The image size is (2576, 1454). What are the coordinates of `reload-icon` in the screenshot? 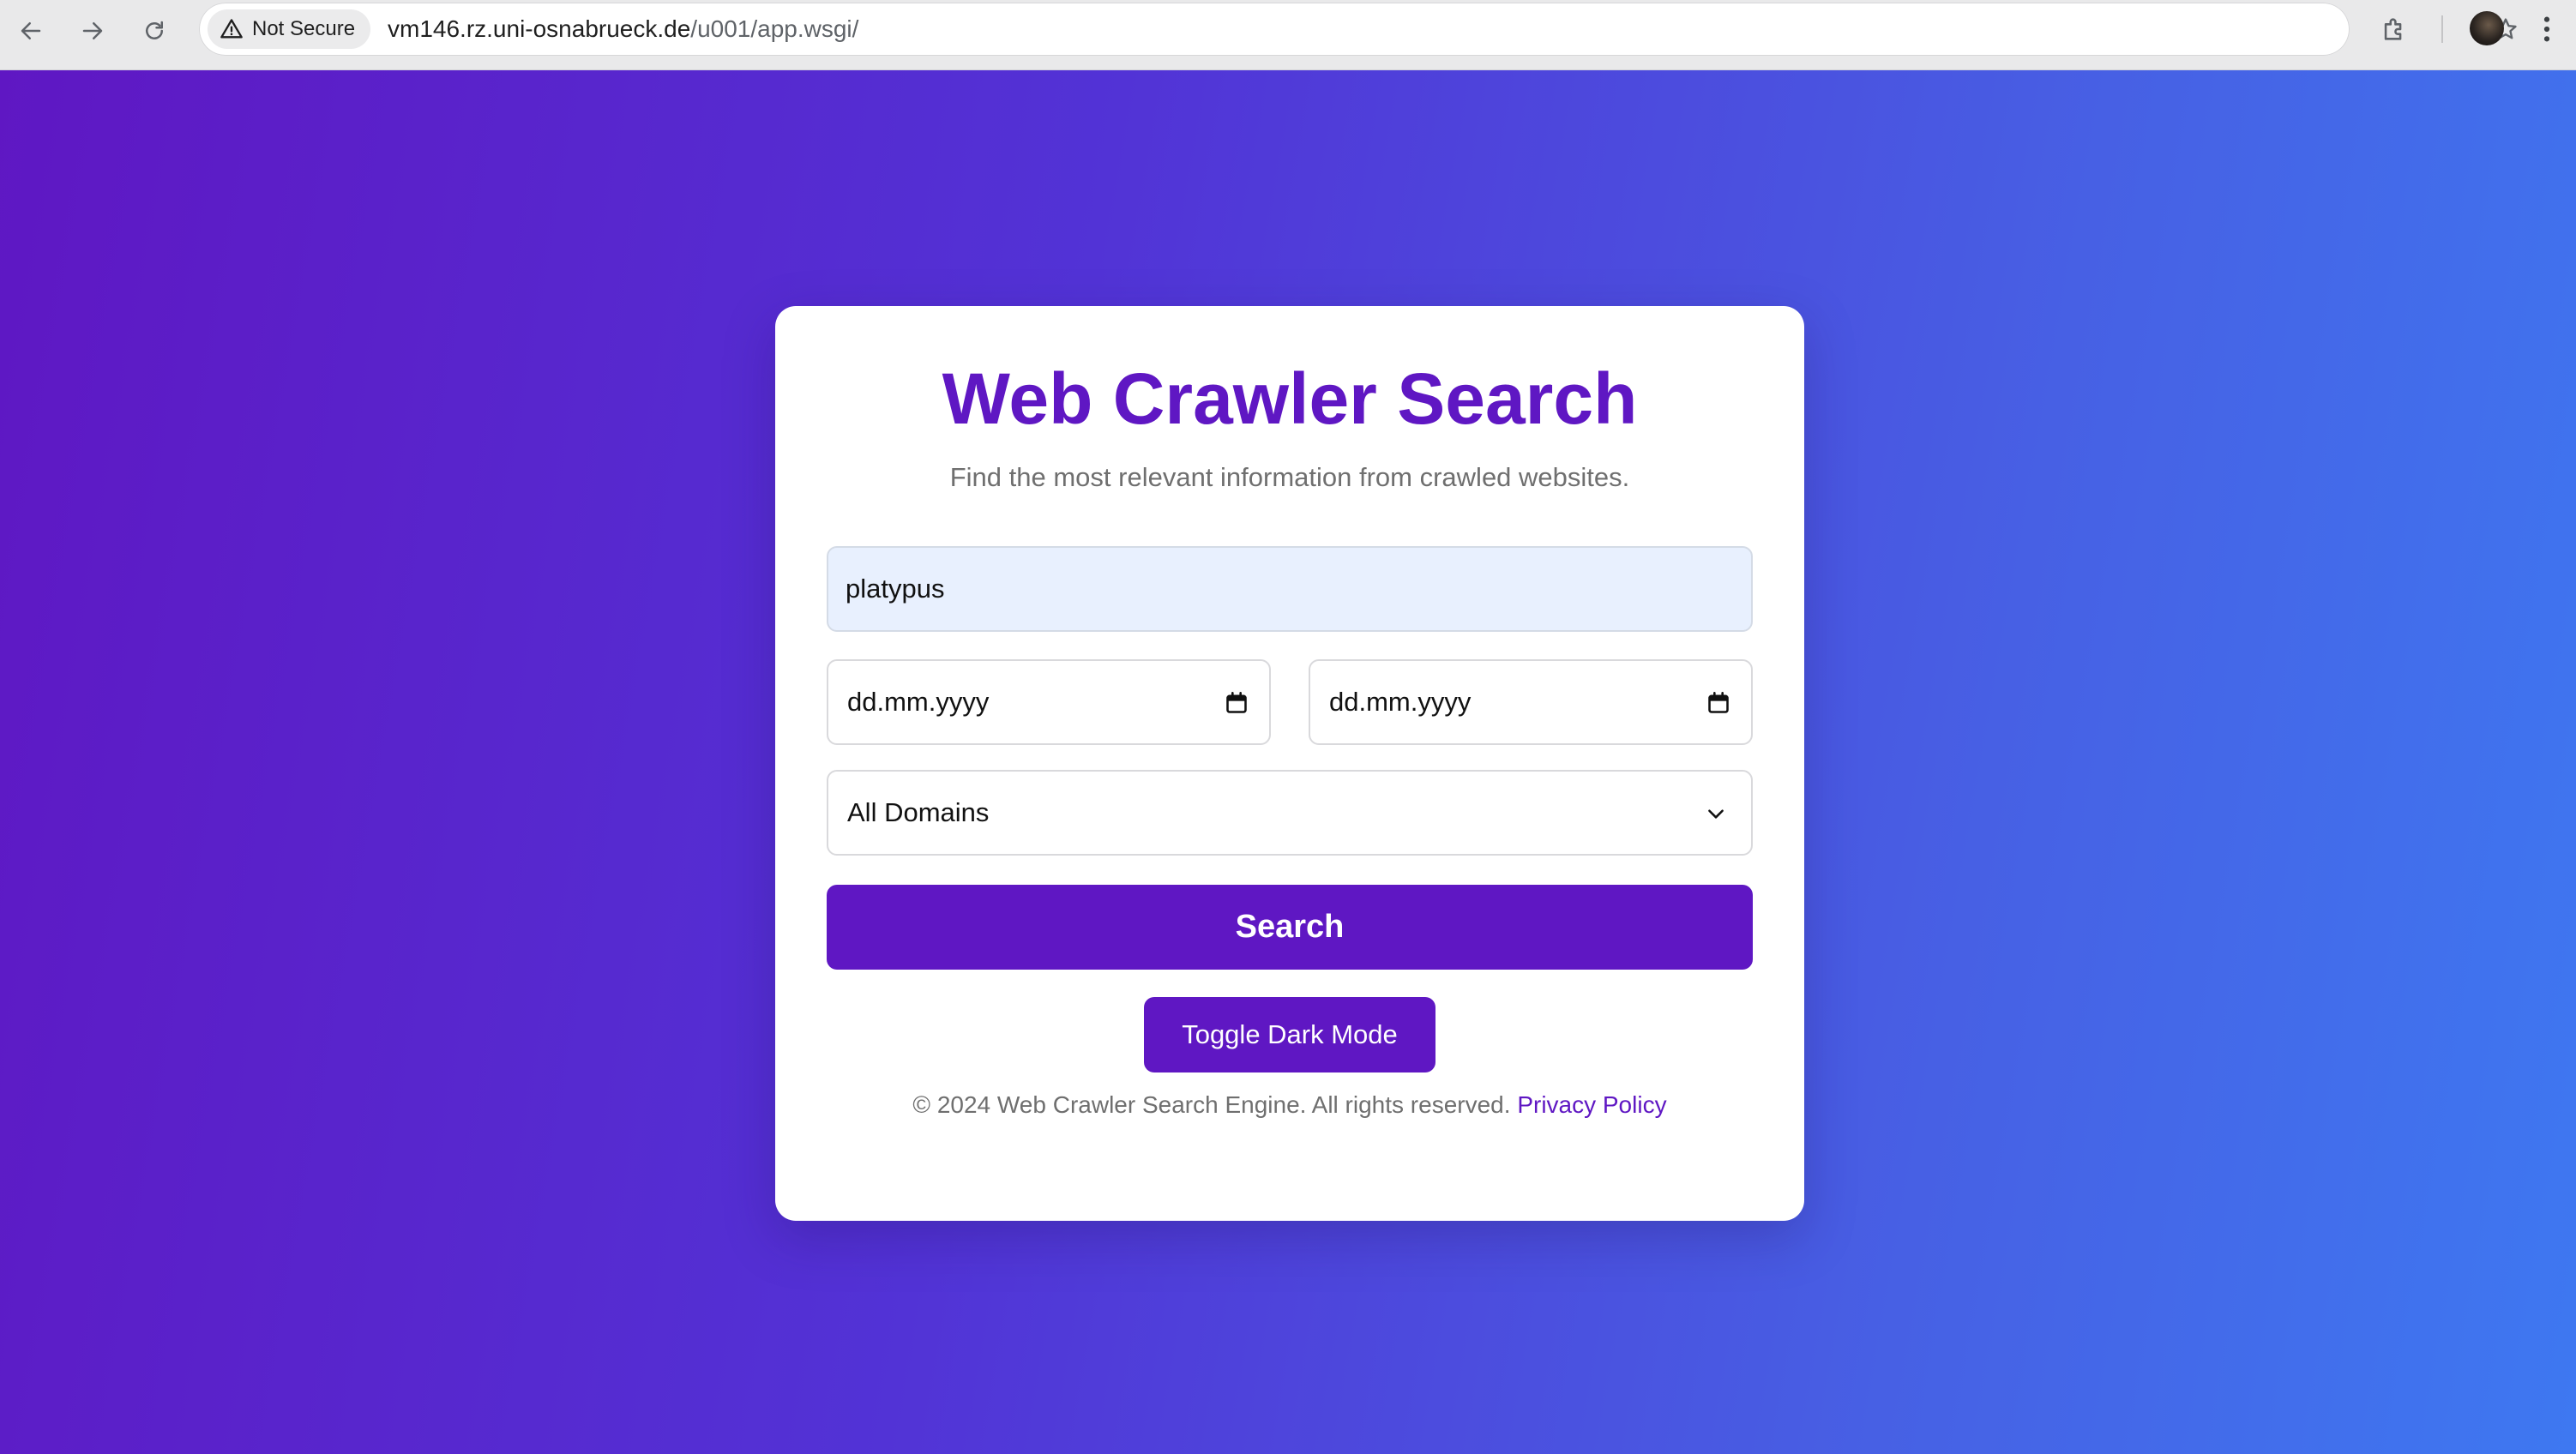 It's located at (154, 30).